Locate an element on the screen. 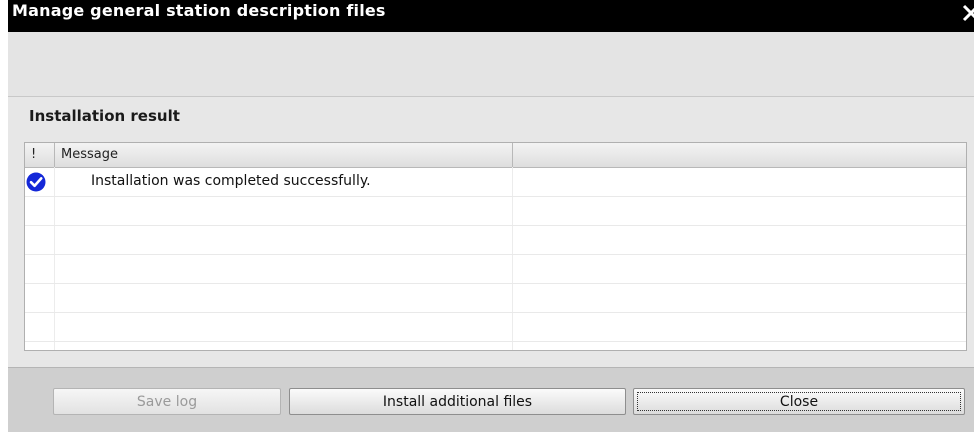 The width and height of the screenshot is (974, 432). section-title: Installation result is located at coordinates (104, 116).